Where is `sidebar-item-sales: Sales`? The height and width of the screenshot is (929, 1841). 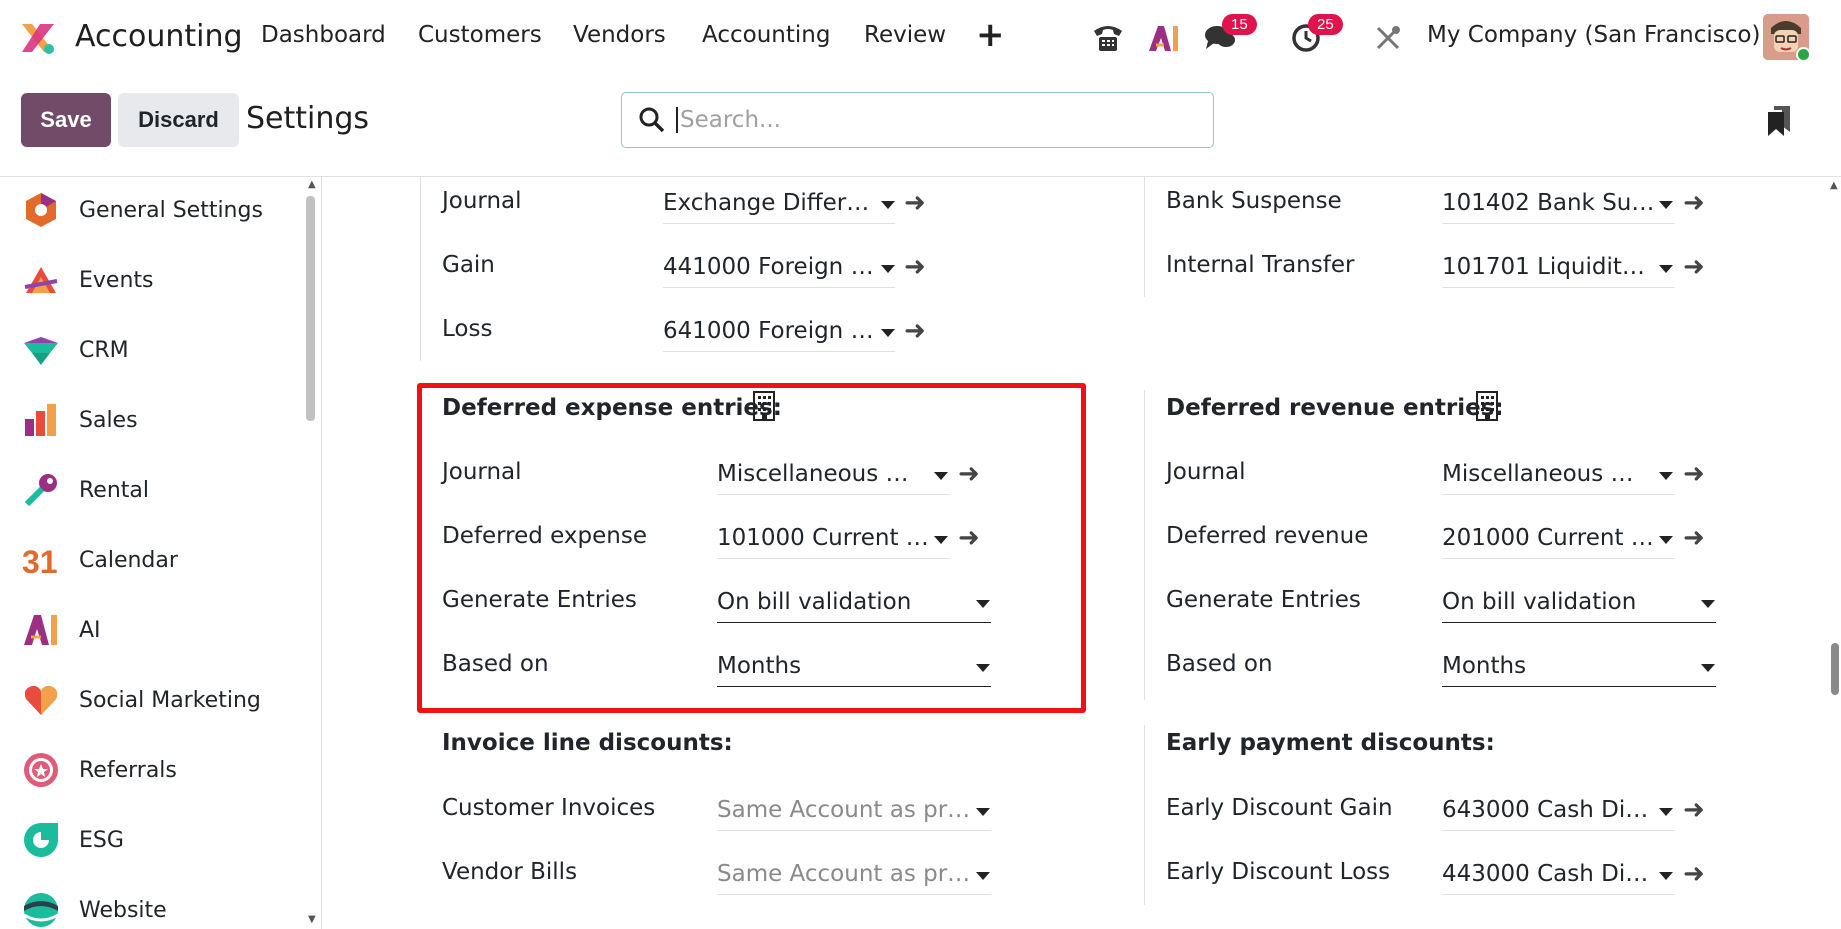 sidebar-item-sales: Sales is located at coordinates (150, 420).